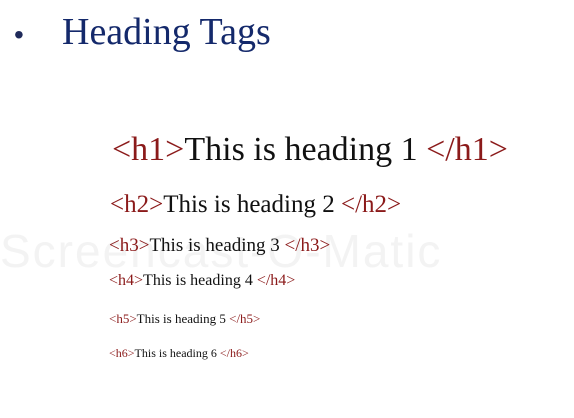  I want to click on close-tag: </h1>, so click(467, 149).